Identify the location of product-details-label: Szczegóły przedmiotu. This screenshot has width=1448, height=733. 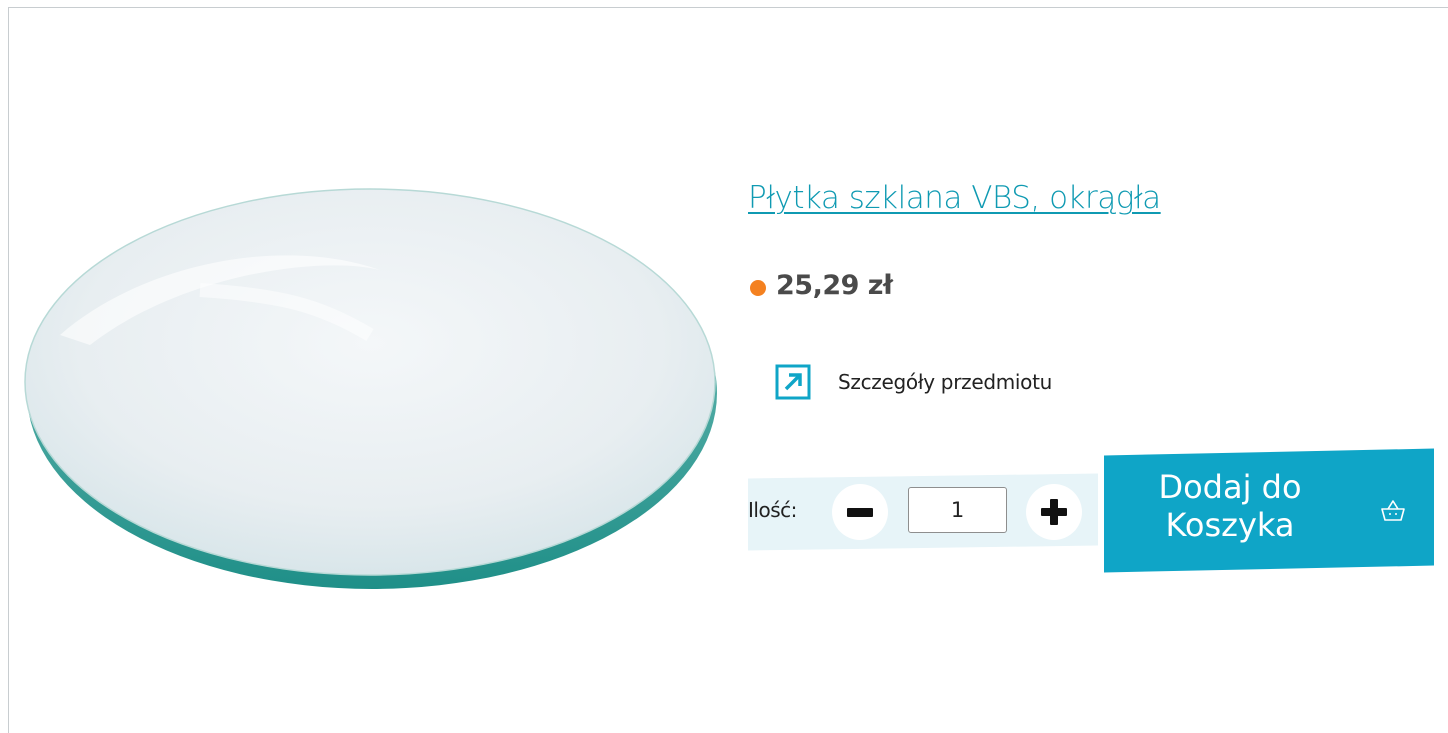
(945, 382).